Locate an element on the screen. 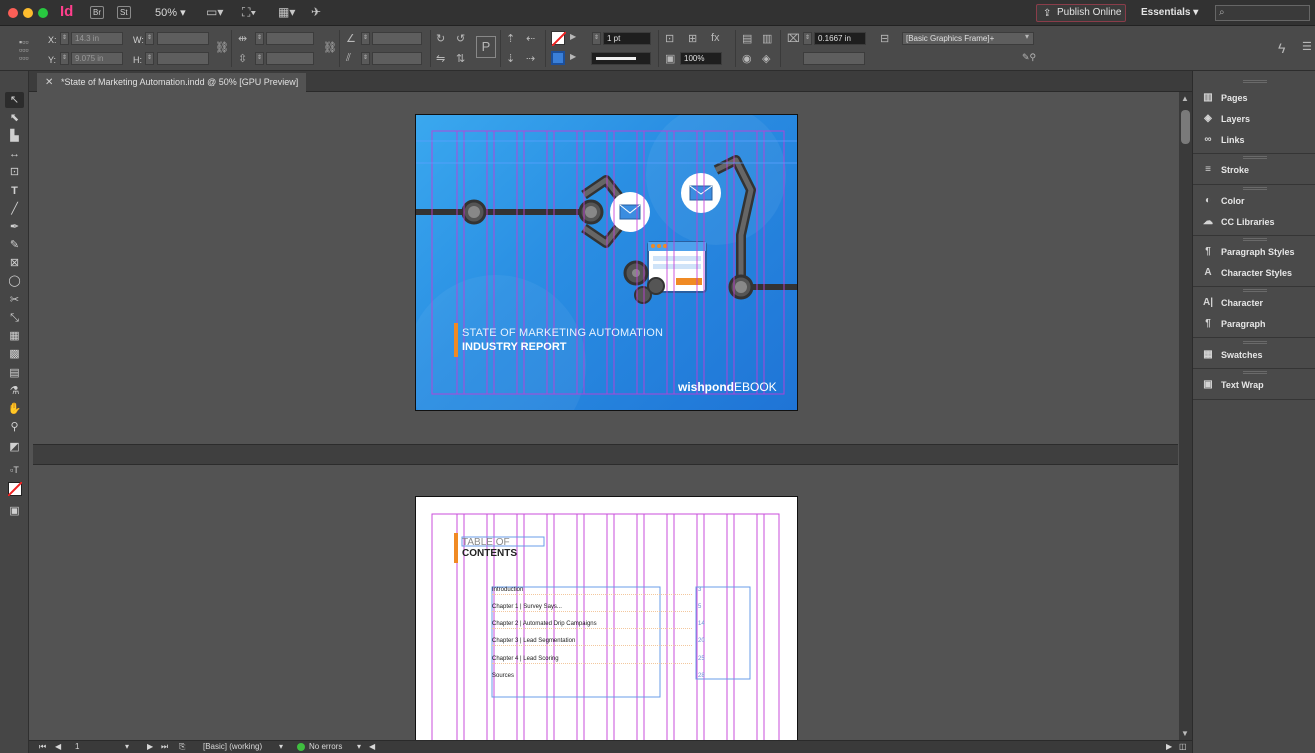 This screenshot has height=753, width=1315. y-stepper: ⇕ is located at coordinates (64, 58).